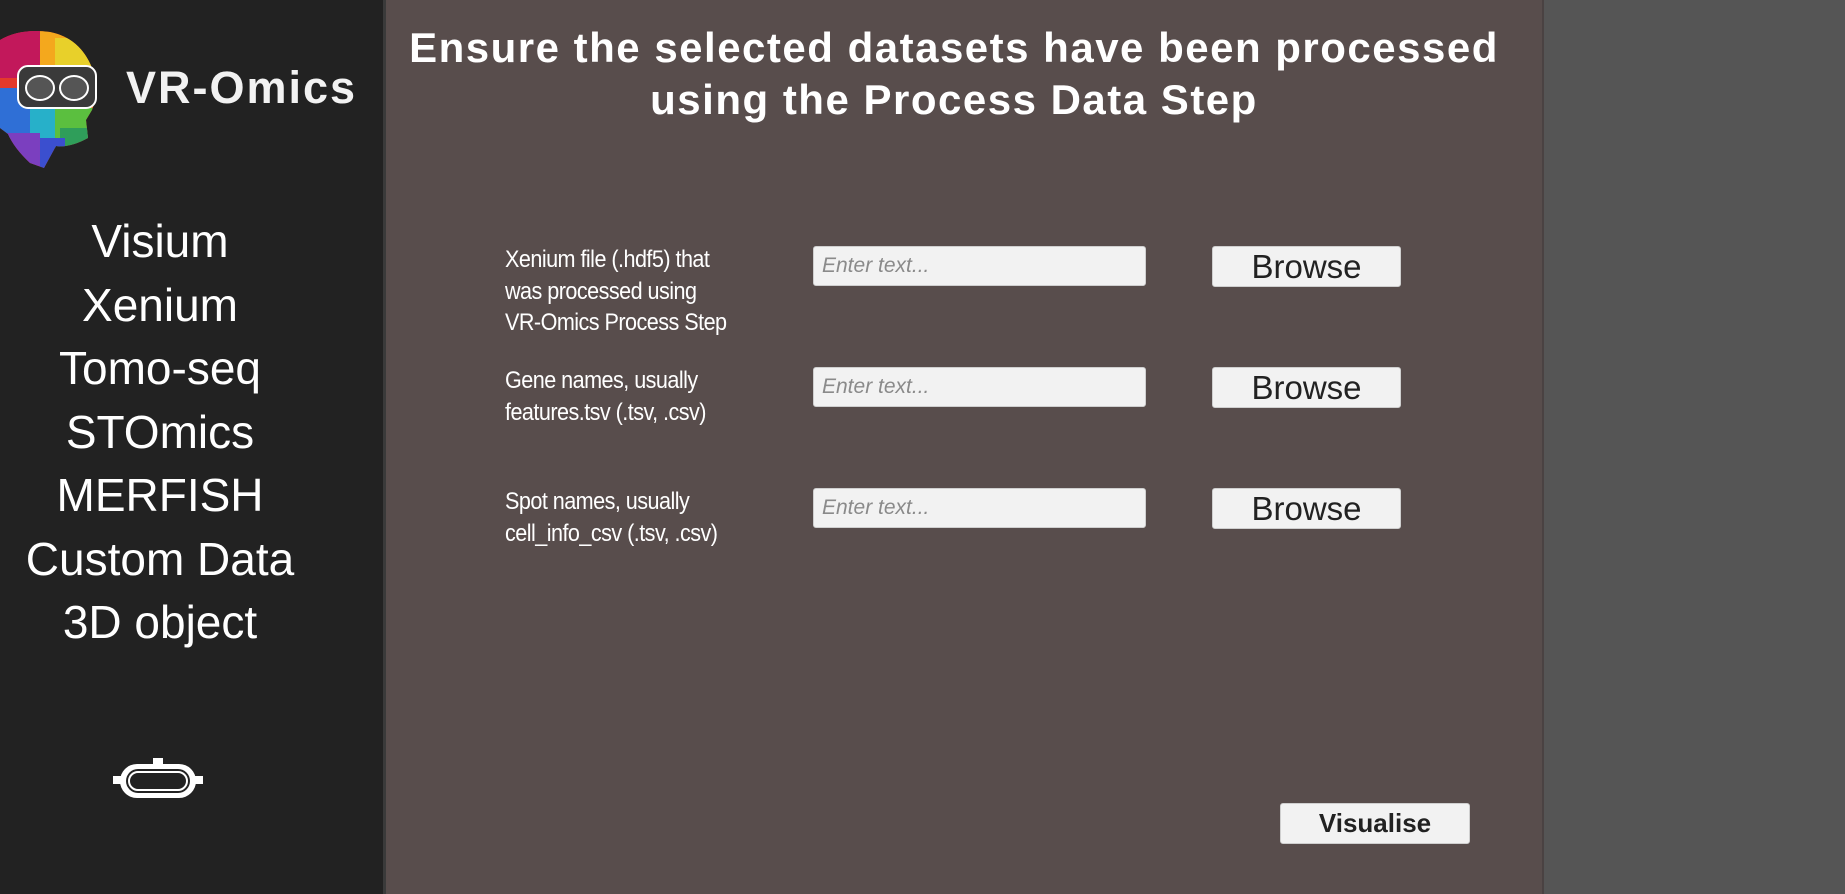  Describe the element at coordinates (160, 306) in the screenshot. I see `sidebar-item-xenium: Xenium` at that location.